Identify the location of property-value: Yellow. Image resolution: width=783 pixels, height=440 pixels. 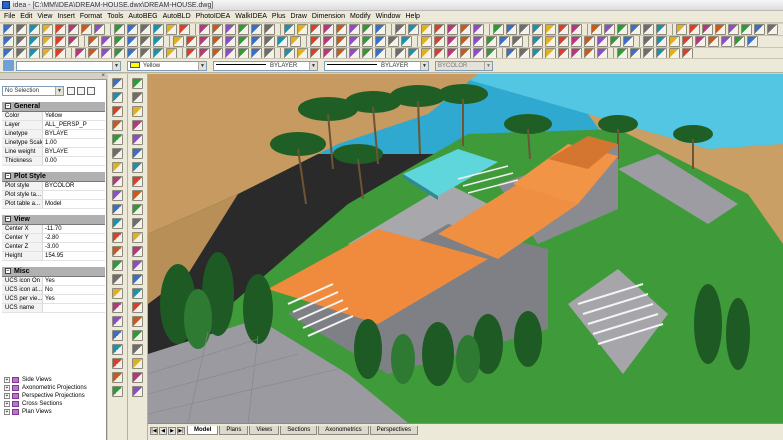
(74, 116).